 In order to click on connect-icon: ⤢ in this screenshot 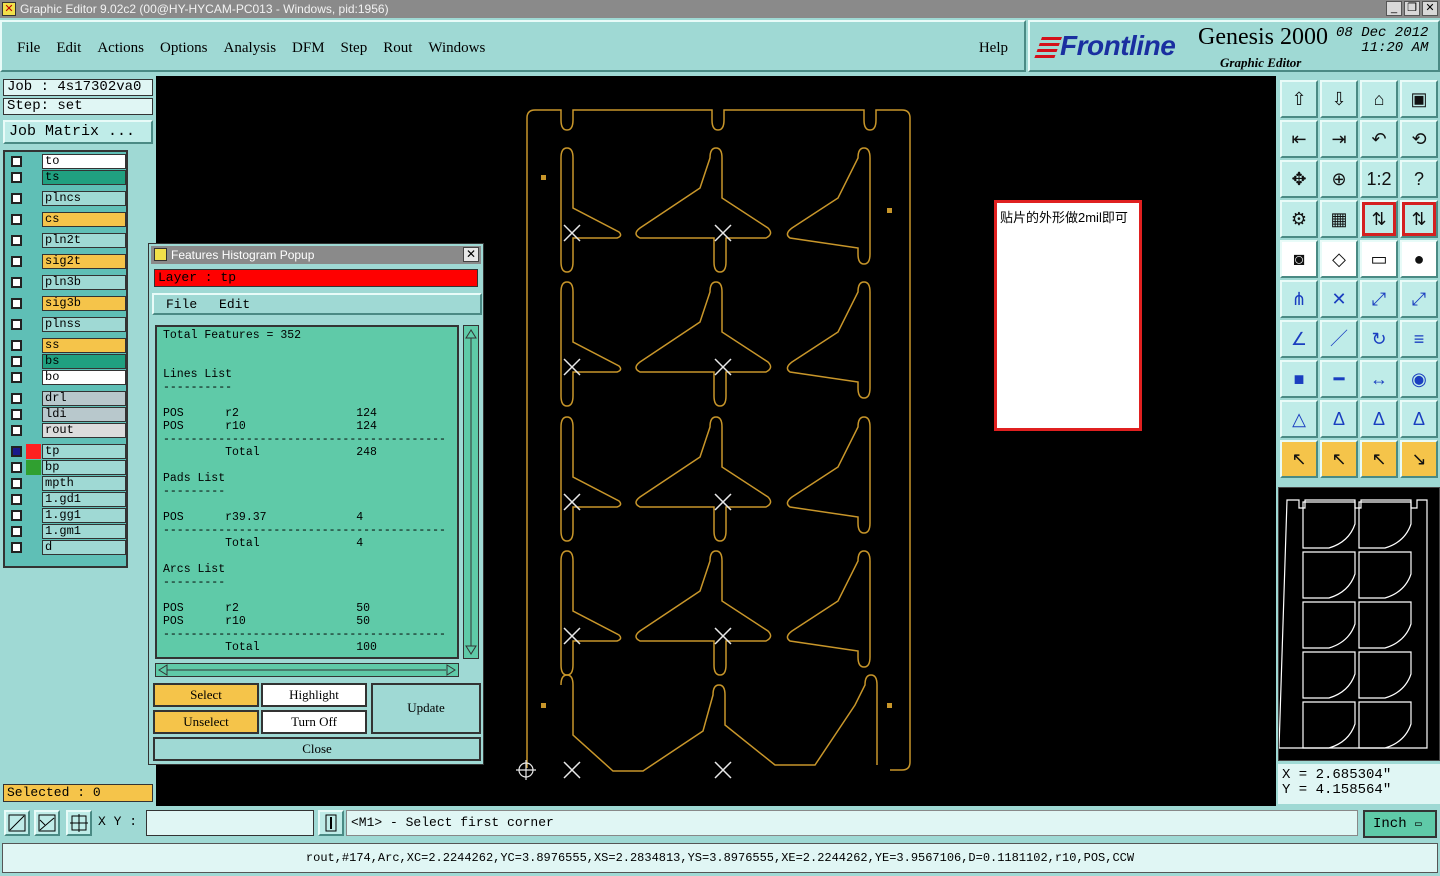, I will do `click(1379, 299)`.